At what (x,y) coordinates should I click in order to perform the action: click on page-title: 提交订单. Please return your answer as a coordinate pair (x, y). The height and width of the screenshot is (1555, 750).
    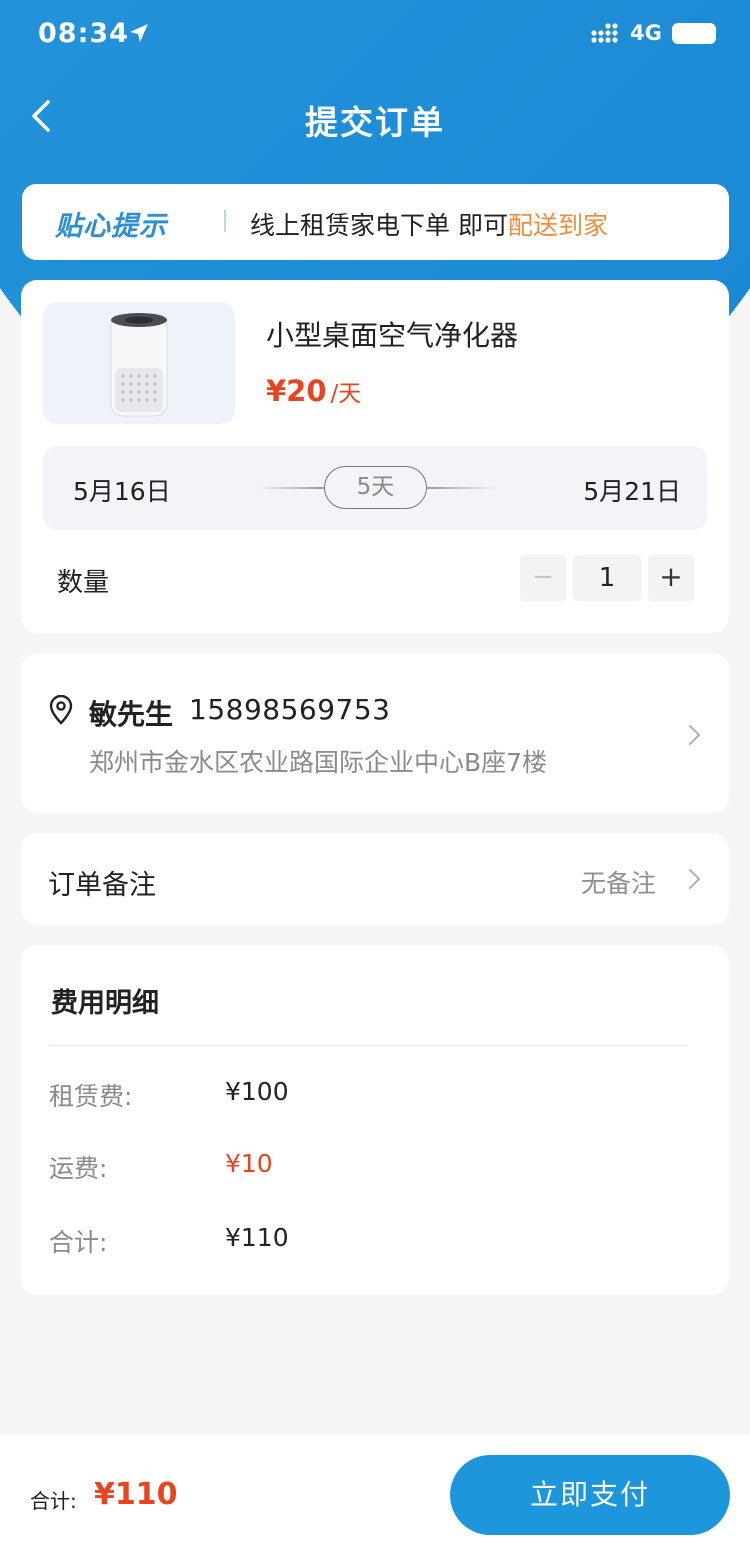
    Looking at the image, I should click on (375, 122).